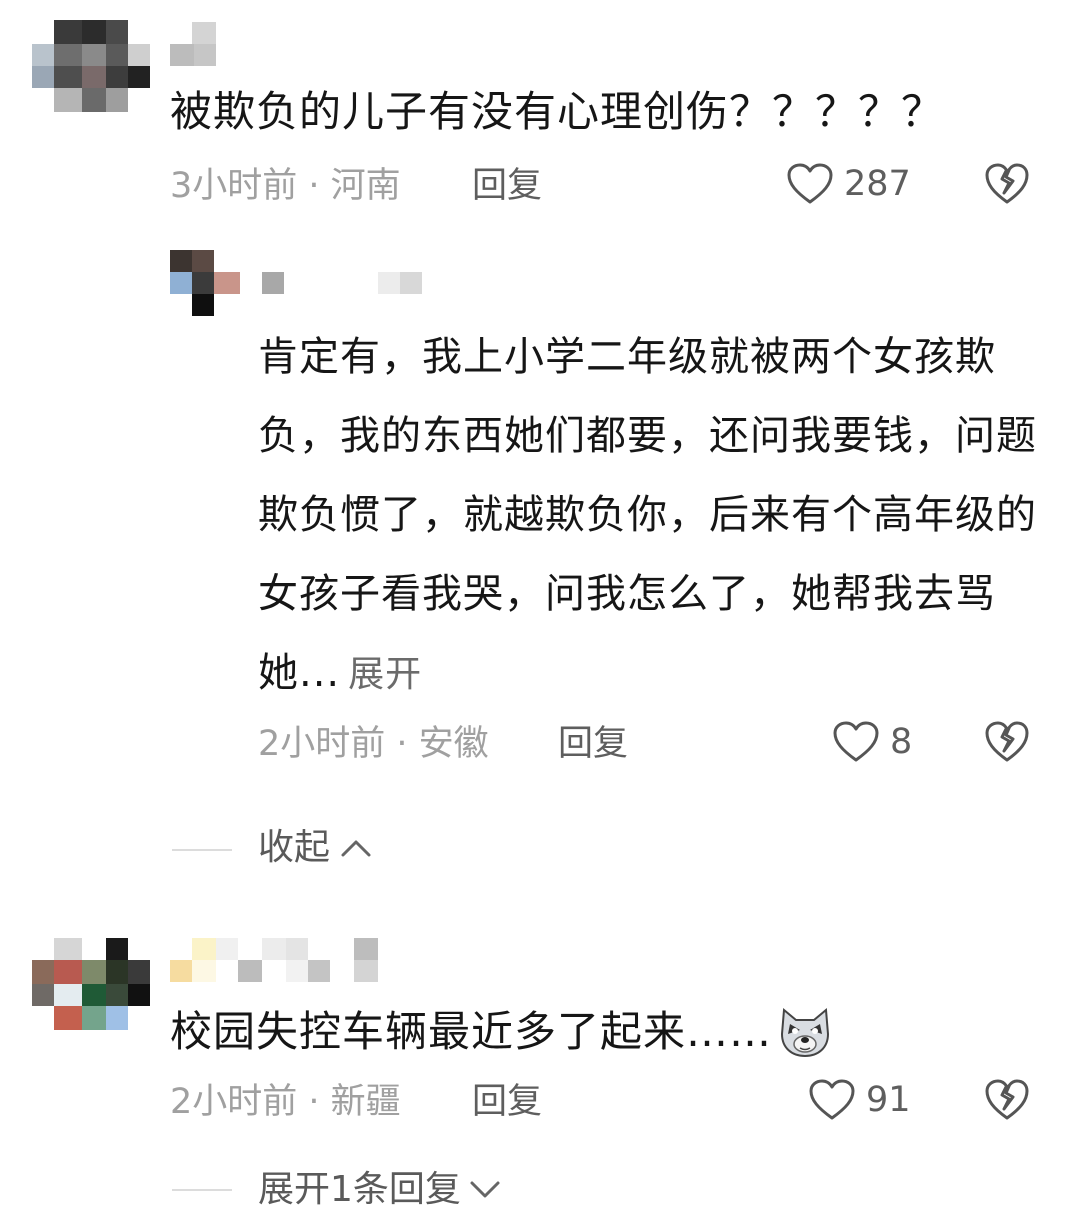  I want to click on comment-meta: 3小时前 · 河南, so click(285, 186).